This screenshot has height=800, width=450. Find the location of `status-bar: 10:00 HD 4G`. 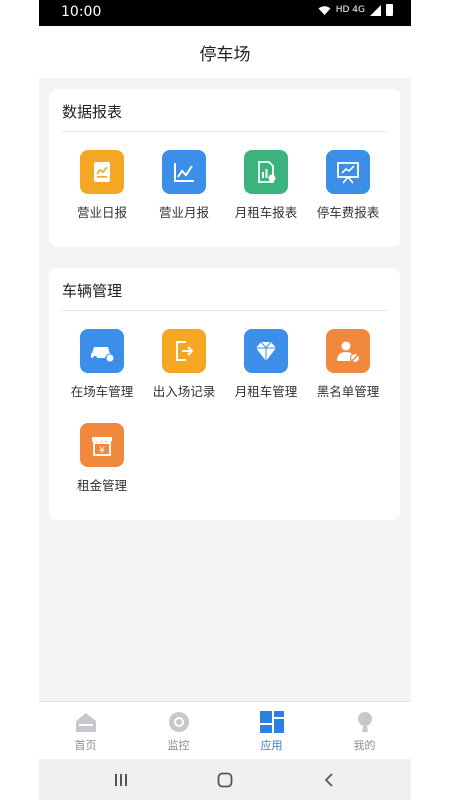

status-bar: 10:00 HD 4G is located at coordinates (225, 13).